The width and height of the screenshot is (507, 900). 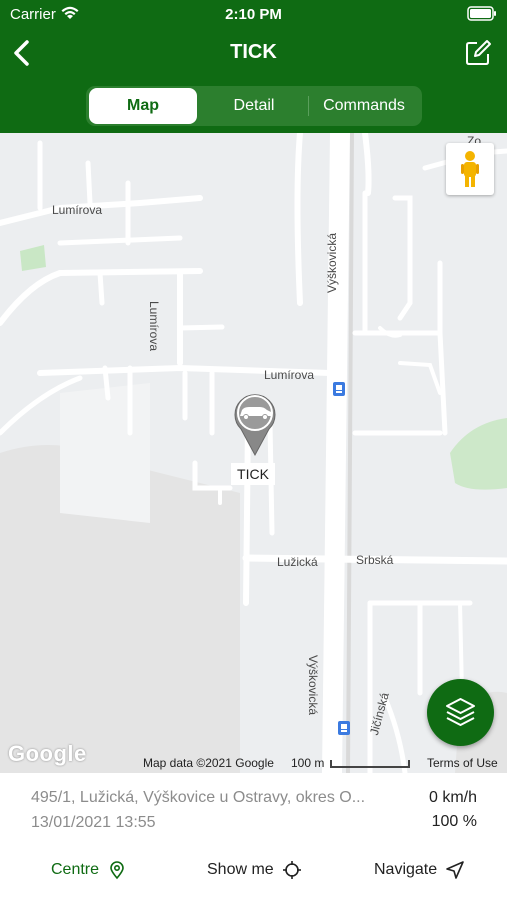 What do you see at coordinates (364, 106) in the screenshot?
I see `tab-commands: Commands` at bounding box center [364, 106].